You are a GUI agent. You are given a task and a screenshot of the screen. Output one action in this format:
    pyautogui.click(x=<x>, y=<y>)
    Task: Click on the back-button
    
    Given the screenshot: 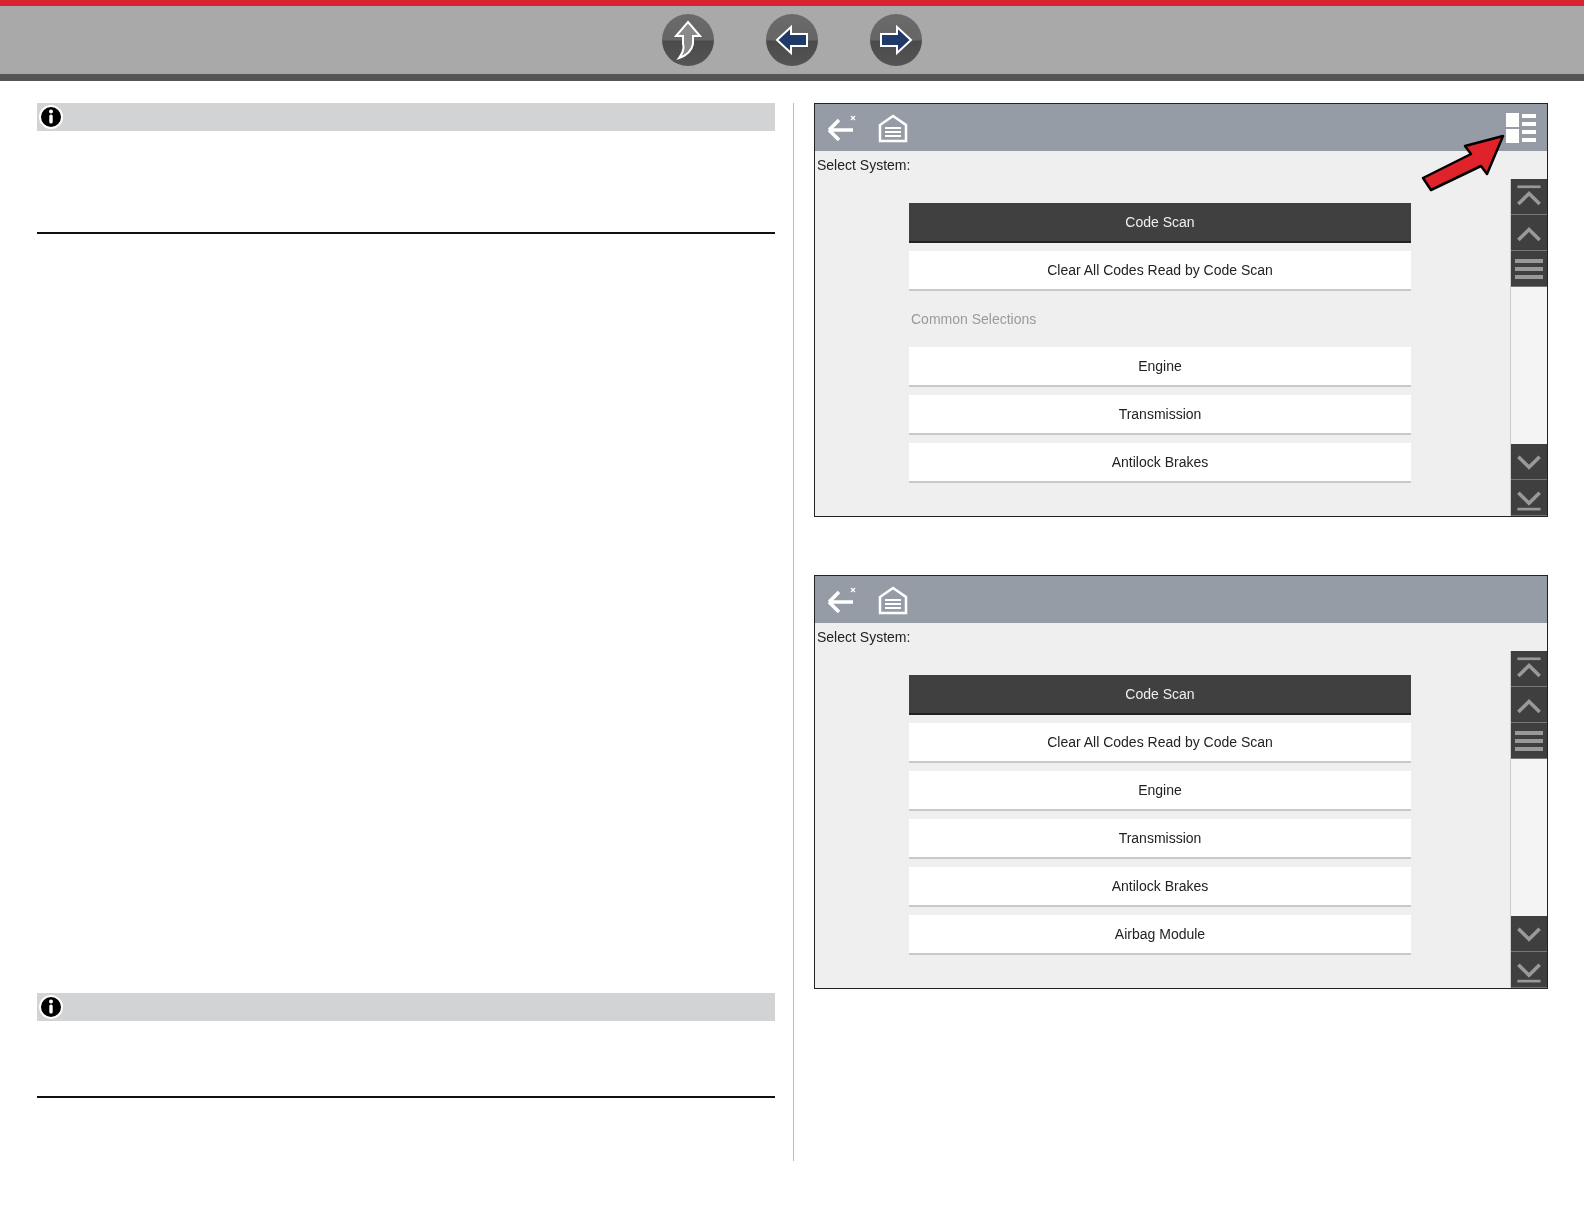 What is the action you would take?
    pyautogui.click(x=792, y=40)
    